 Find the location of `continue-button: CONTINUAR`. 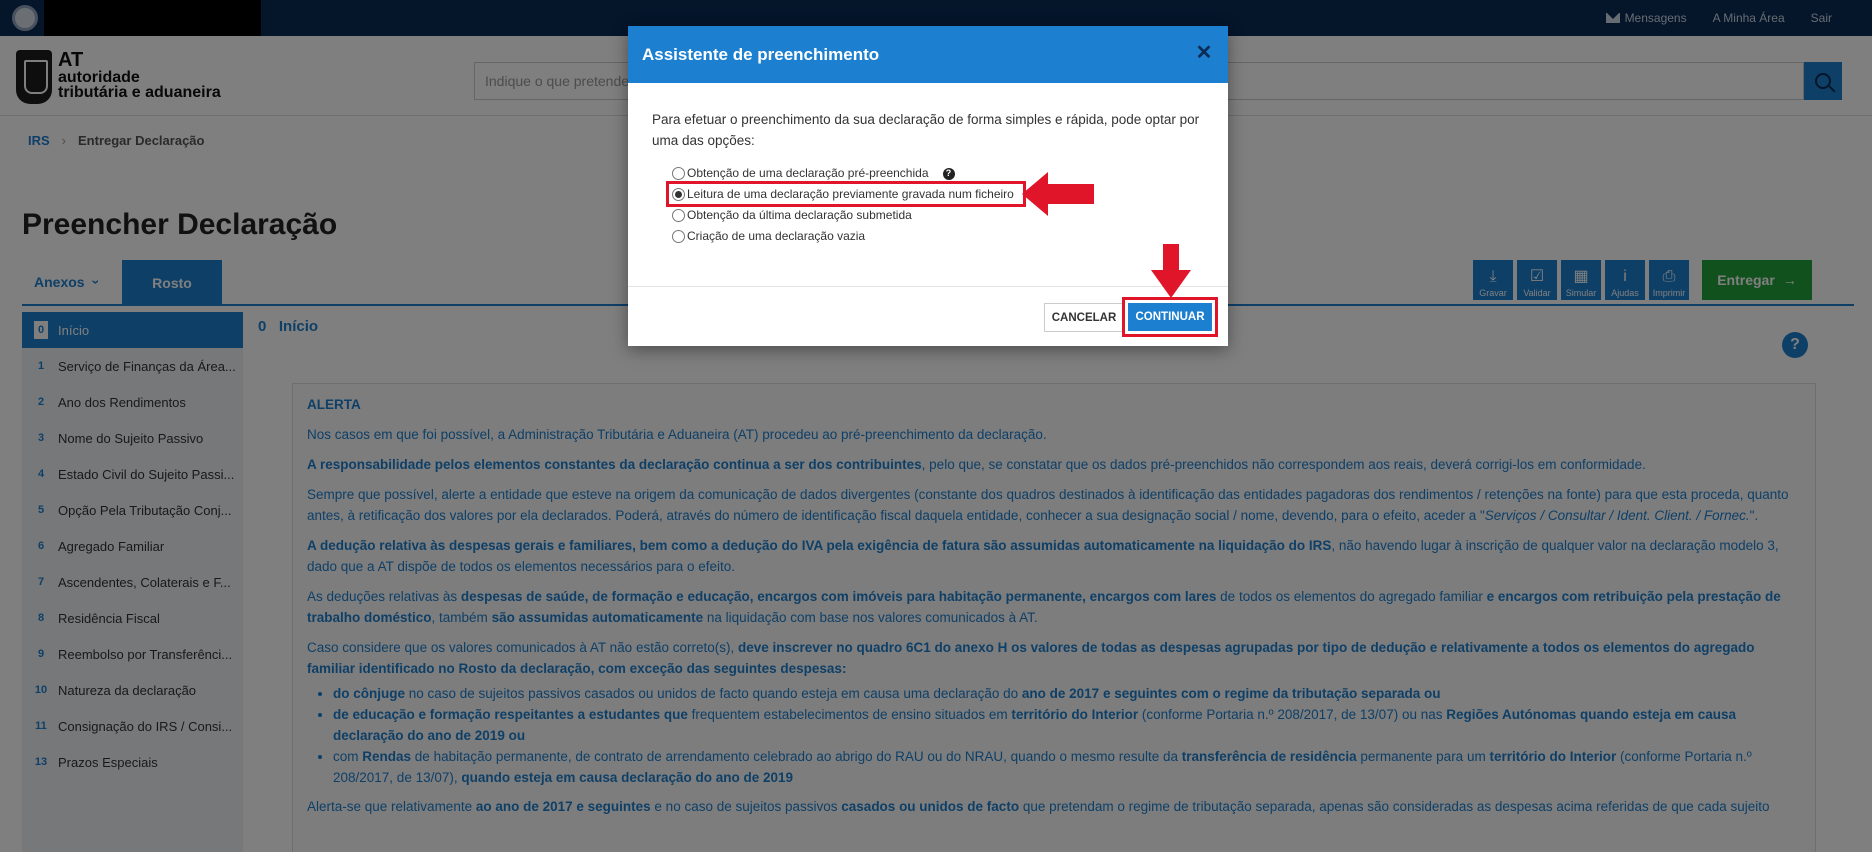

continue-button: CONTINUAR is located at coordinates (1170, 317).